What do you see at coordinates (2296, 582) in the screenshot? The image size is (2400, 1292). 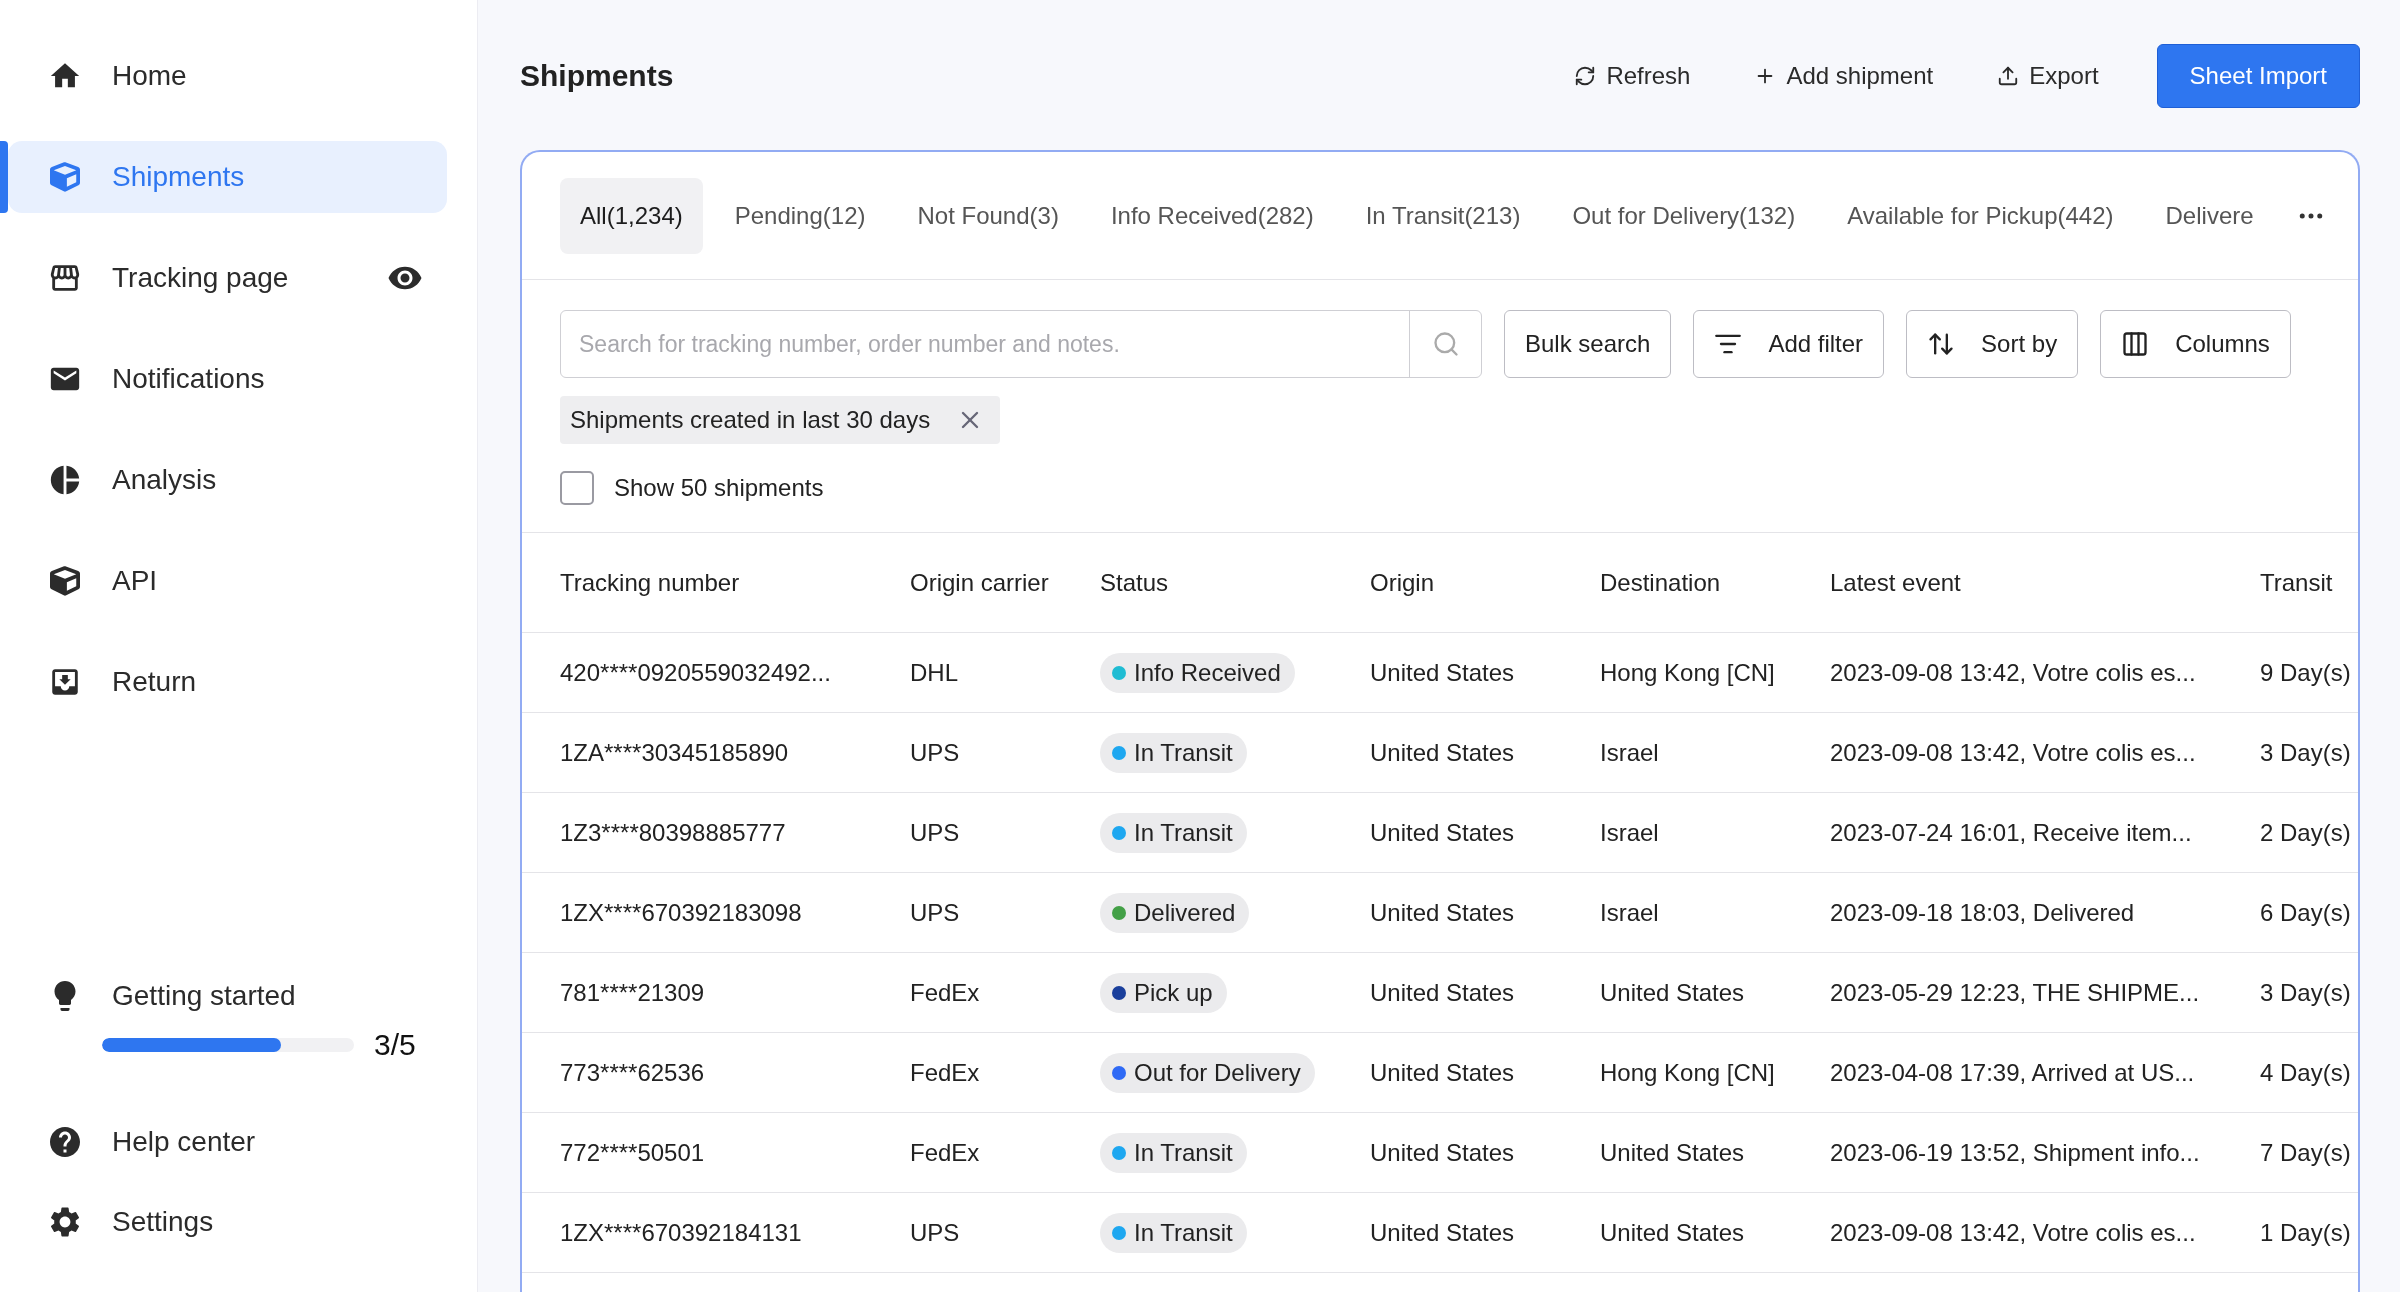 I see `column-header: Transit` at bounding box center [2296, 582].